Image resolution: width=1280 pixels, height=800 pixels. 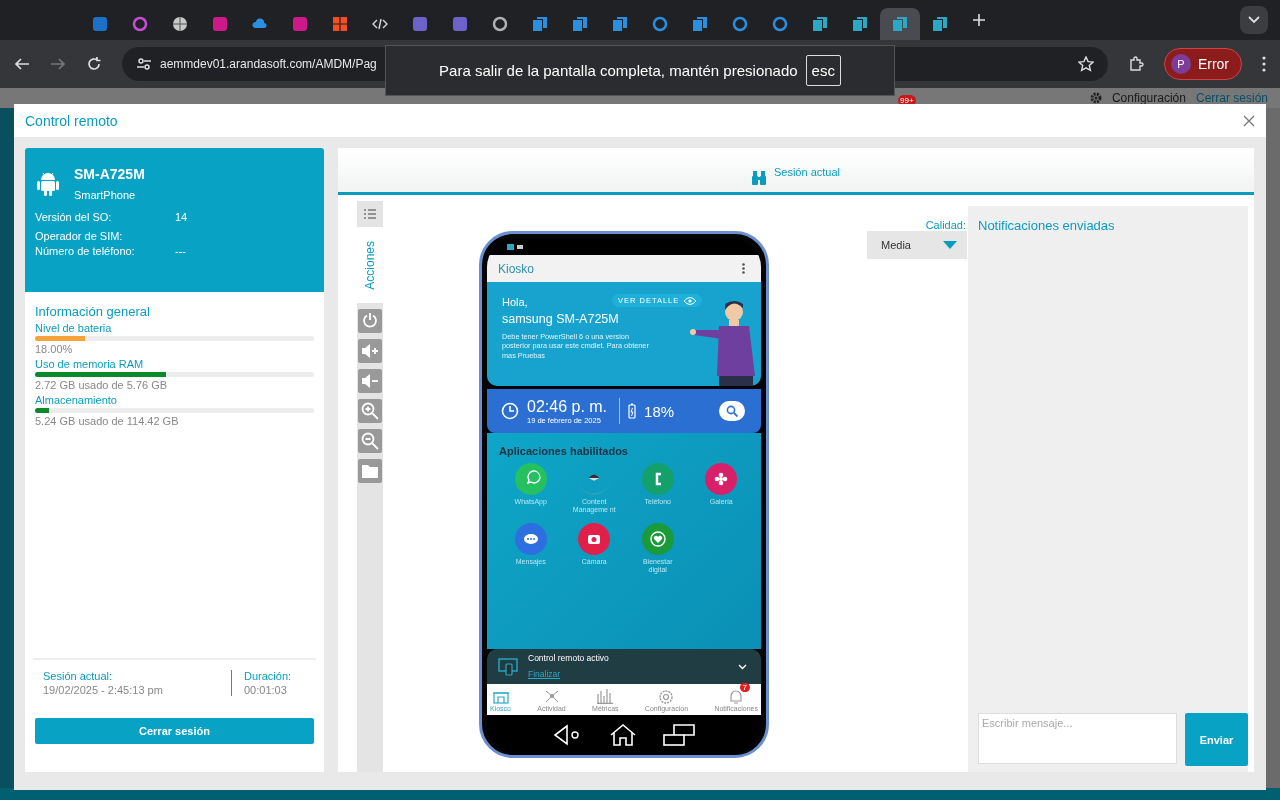 I want to click on remote-status: Control remoto activo, so click(x=568, y=657).